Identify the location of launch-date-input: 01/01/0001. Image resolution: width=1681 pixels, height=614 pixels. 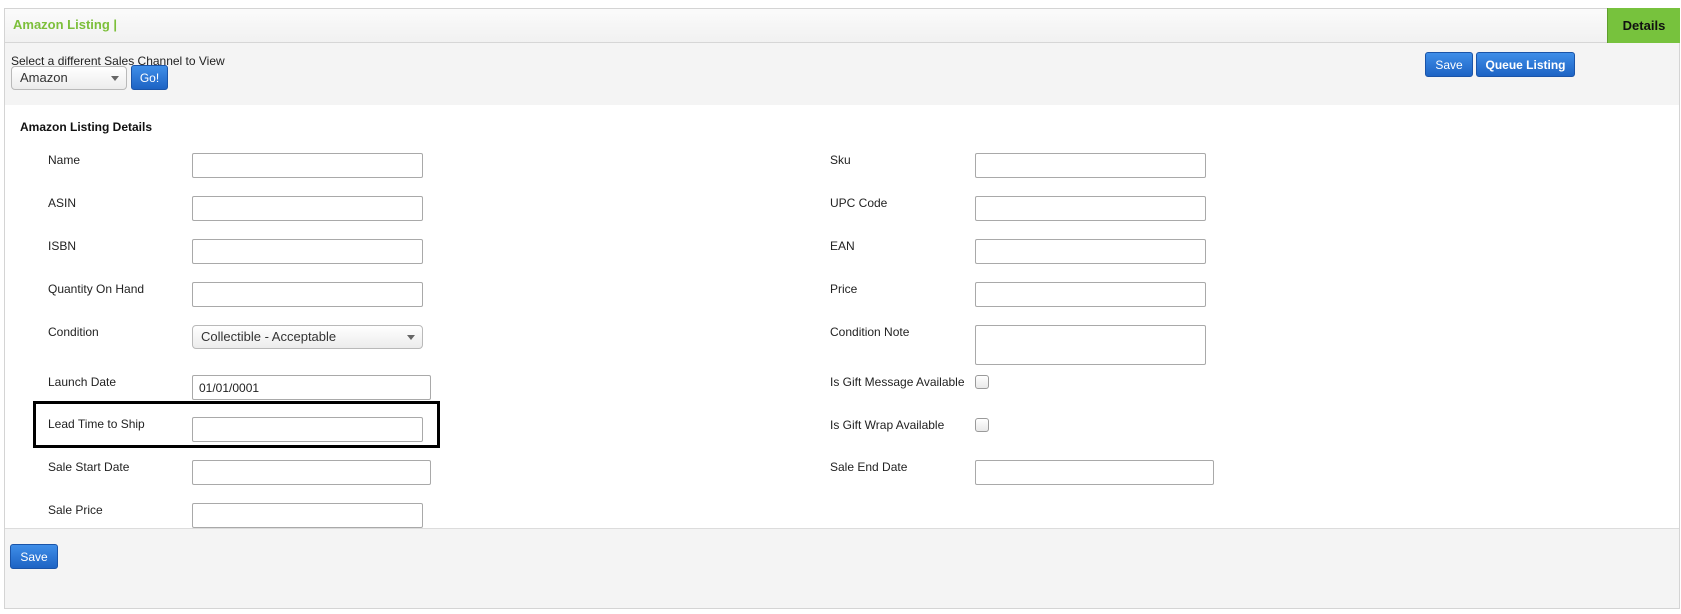
(311, 387).